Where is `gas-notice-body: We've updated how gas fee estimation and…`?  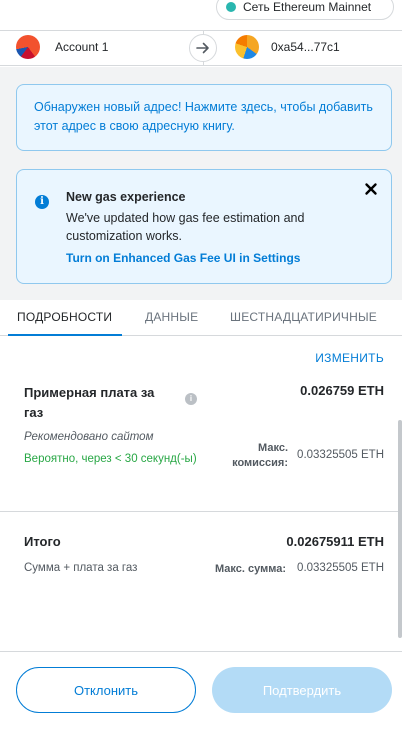
gas-notice-body: We've updated how gas fee estimation and… is located at coordinates (185, 227).